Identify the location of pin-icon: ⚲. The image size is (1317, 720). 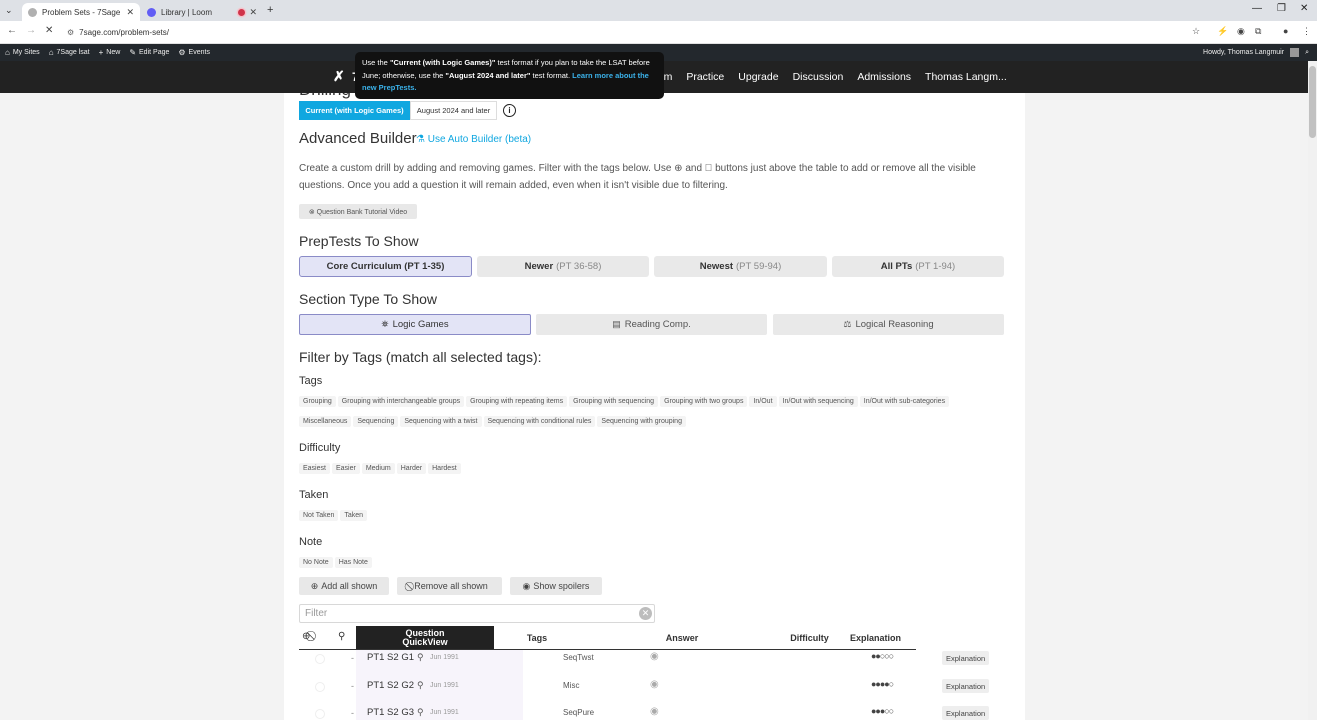
(341, 636).